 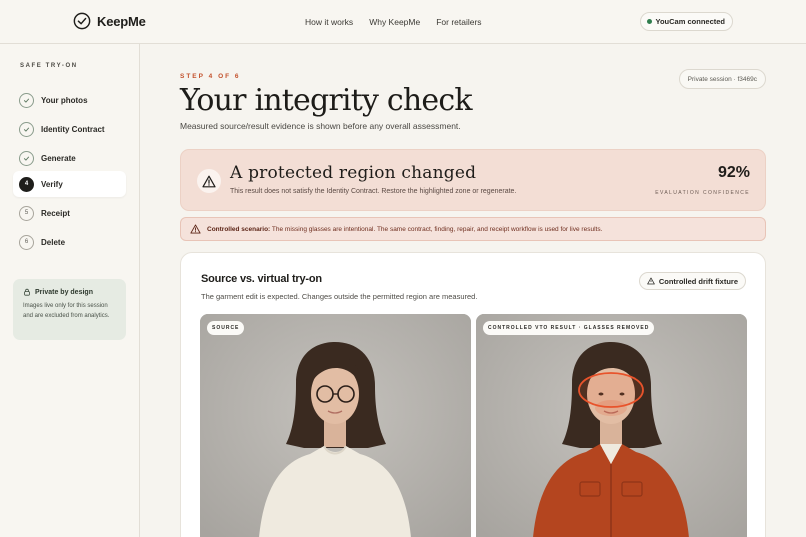 I want to click on connection-badge: YouCam connected, so click(x=686, y=21).